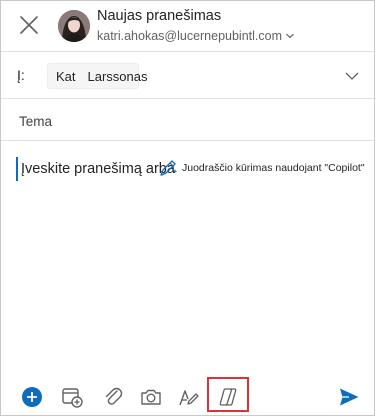 The image size is (377, 418). What do you see at coordinates (17, 169) in the screenshot?
I see `text-cursor` at bounding box center [17, 169].